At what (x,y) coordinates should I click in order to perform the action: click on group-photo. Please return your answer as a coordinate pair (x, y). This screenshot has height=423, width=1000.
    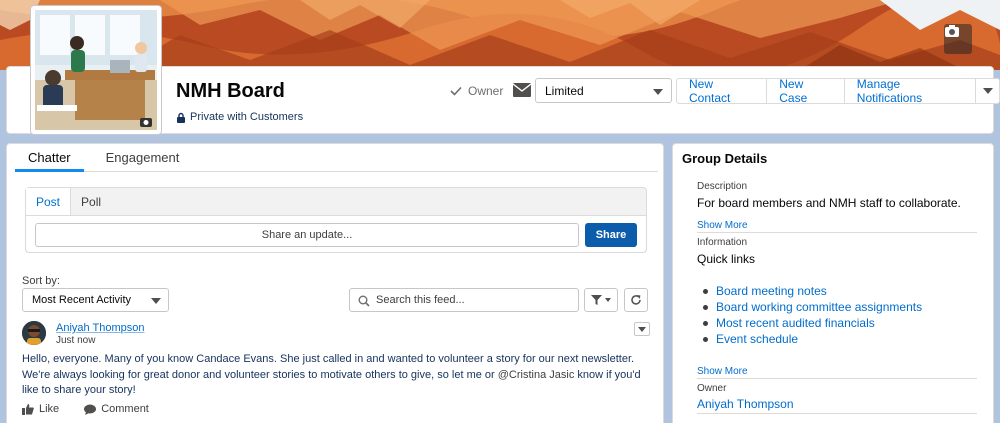
    Looking at the image, I should click on (96, 70).